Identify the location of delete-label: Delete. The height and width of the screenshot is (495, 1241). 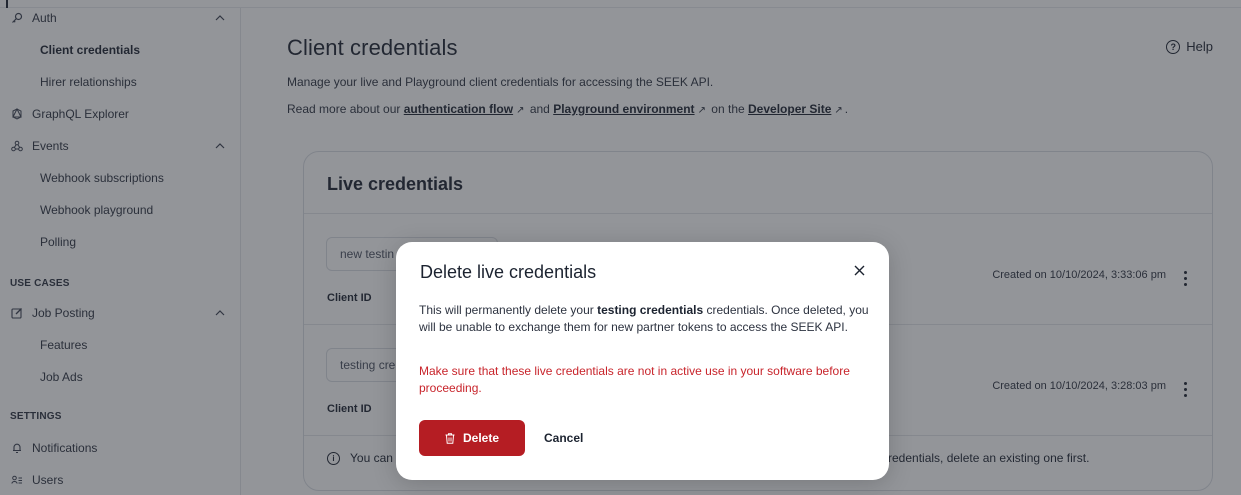
(481, 438).